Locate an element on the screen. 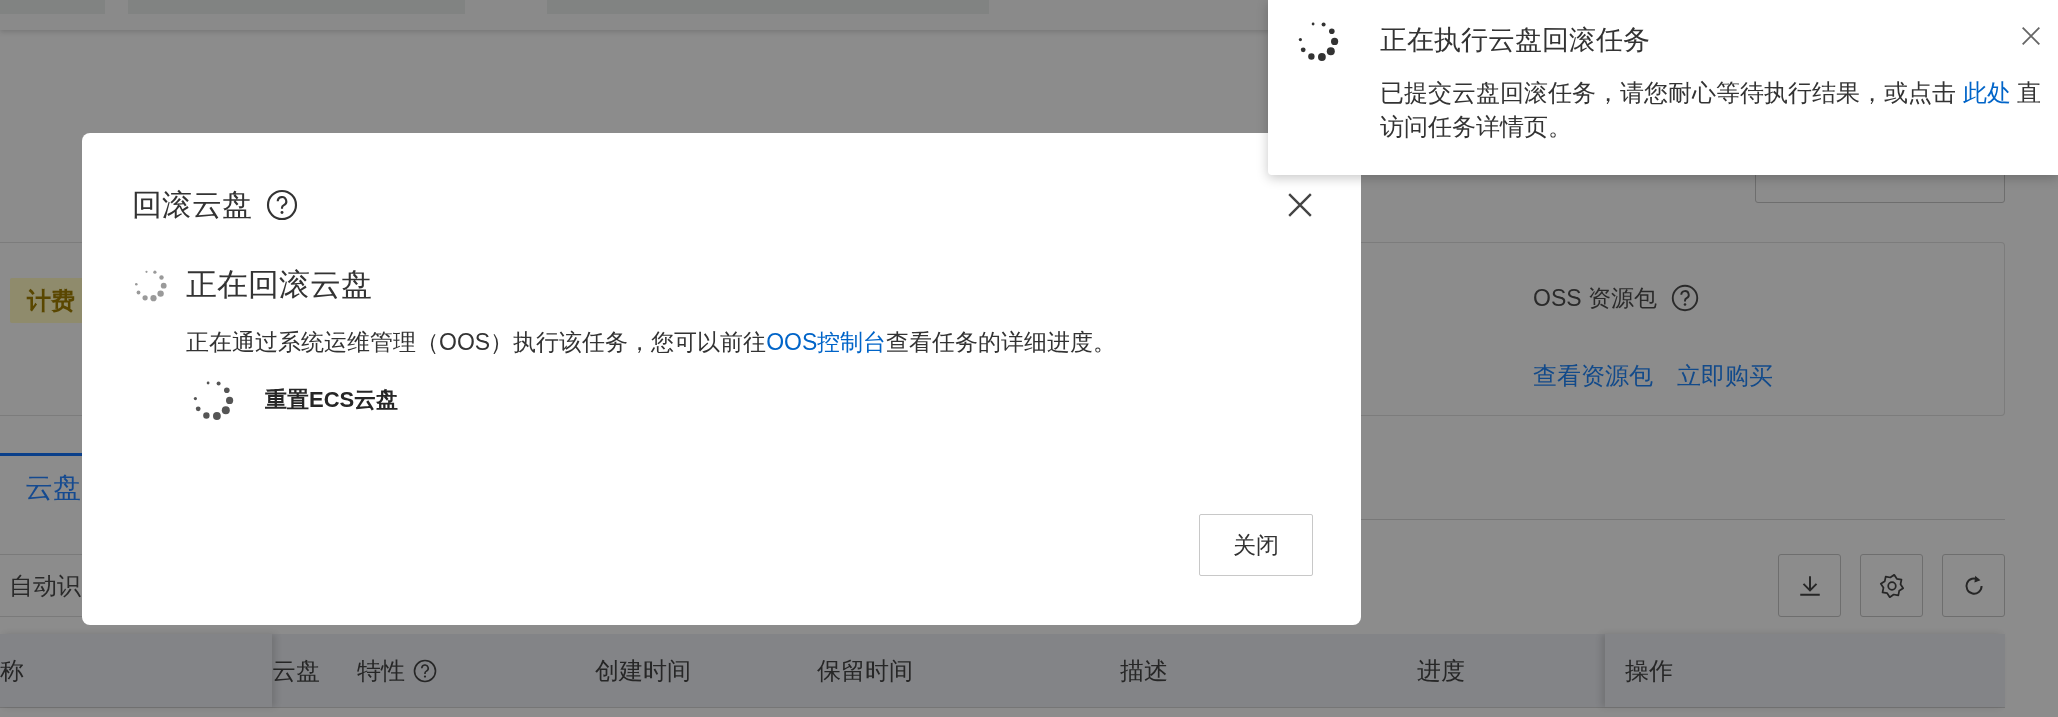  settings-button is located at coordinates (1891, 585).